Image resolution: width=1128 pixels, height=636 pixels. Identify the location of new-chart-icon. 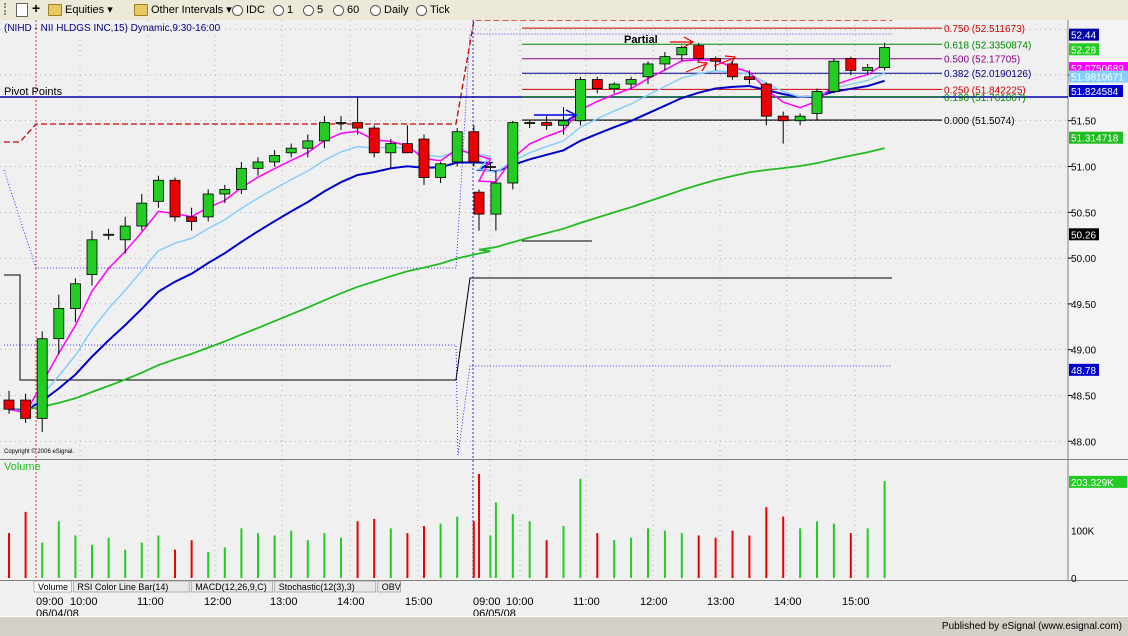
(23, 10).